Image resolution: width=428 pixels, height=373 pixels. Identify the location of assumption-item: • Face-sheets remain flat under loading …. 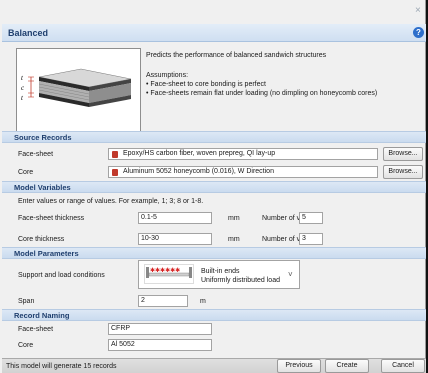
(262, 93).